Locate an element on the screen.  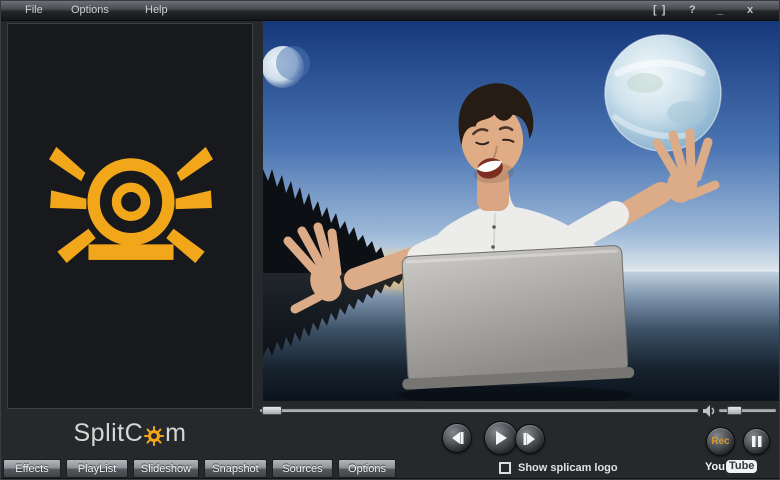
tab-playlist: PlayList is located at coordinates (97, 468).